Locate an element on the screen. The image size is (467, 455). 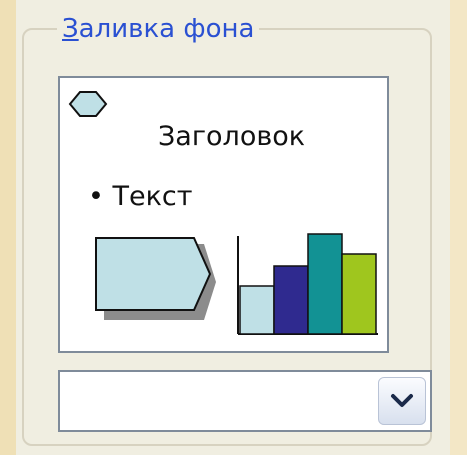
dropdown-arrow-button is located at coordinates (402, 401).